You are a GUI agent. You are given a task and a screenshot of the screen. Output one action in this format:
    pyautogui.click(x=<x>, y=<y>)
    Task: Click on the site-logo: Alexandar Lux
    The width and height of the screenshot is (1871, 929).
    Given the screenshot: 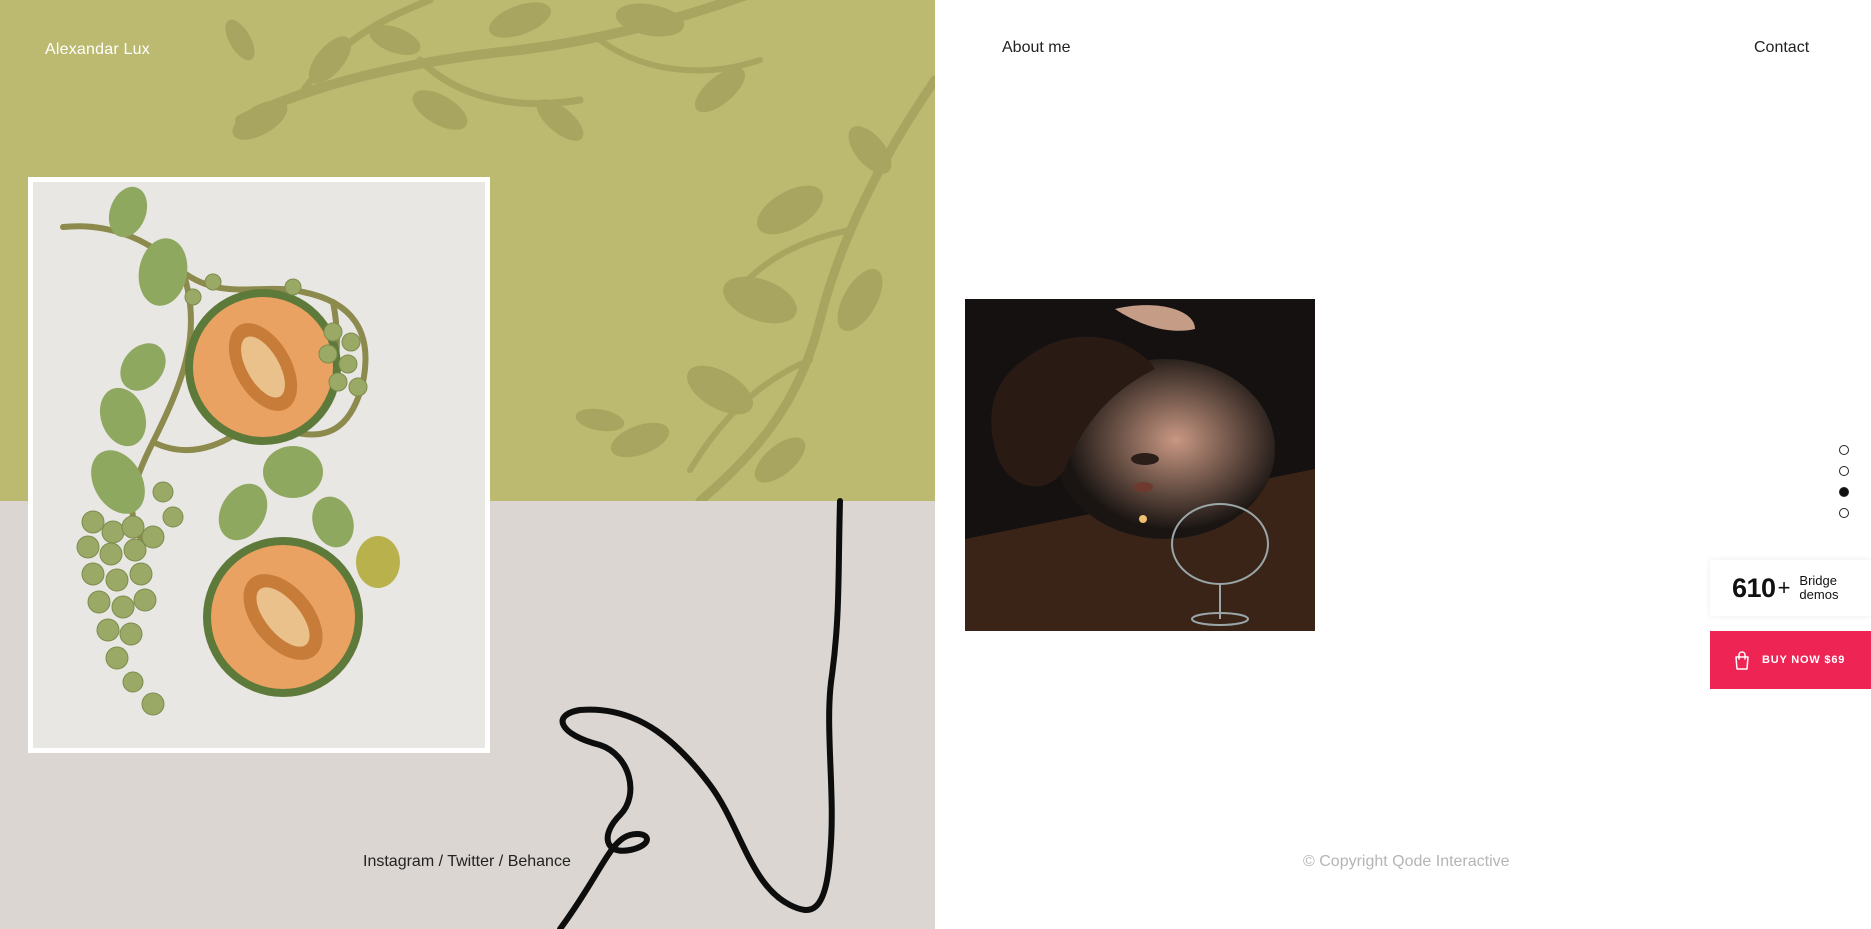 What is the action you would take?
    pyautogui.click(x=97, y=50)
    